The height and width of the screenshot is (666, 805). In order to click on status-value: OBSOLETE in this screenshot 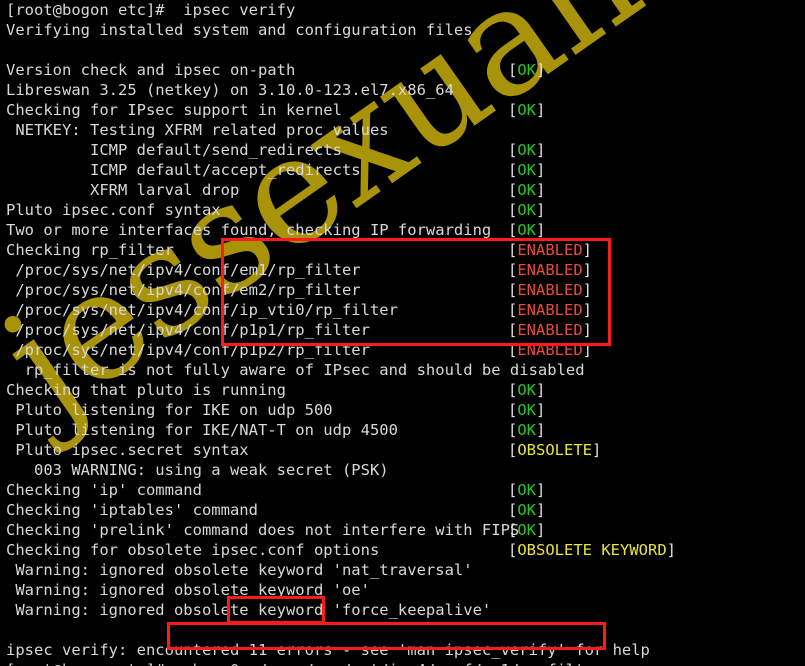, I will do `click(554, 450)`.